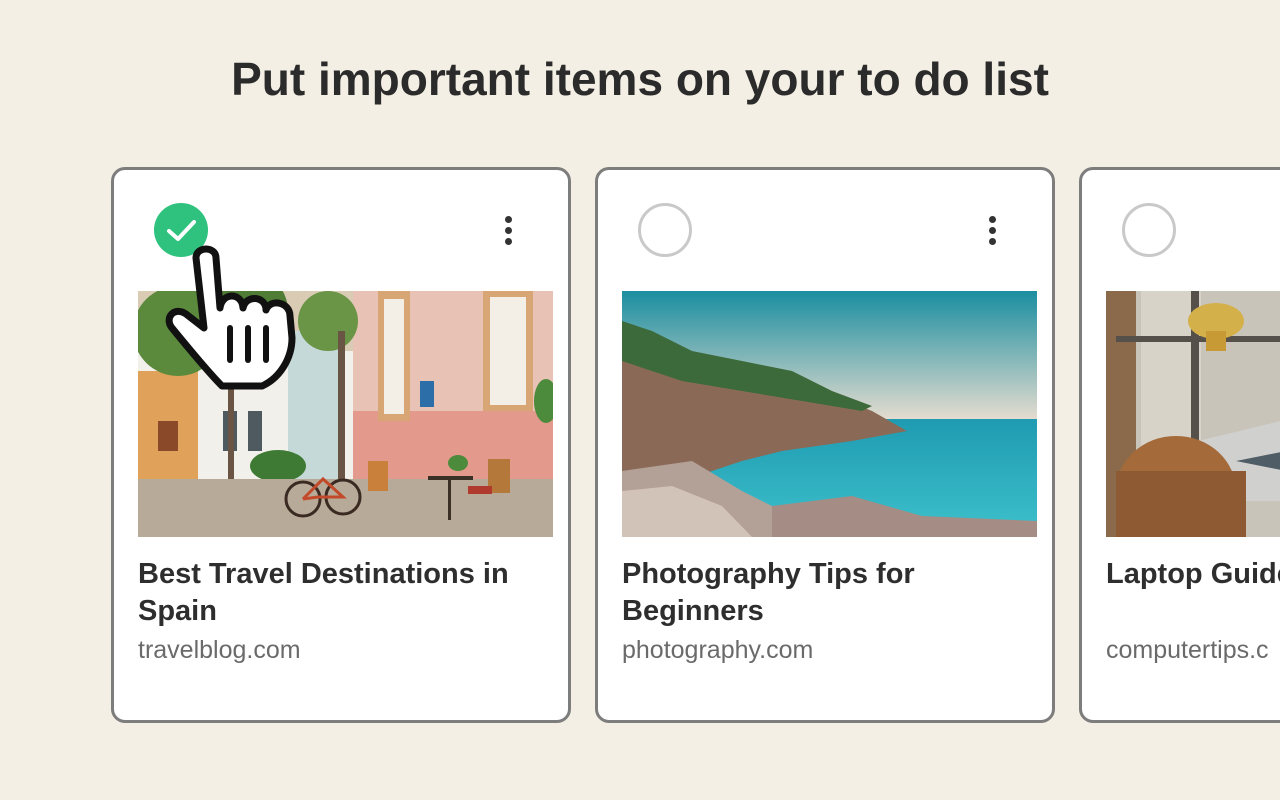  I want to click on card-title: Laptop Guide Next Laptop, so click(1193, 574).